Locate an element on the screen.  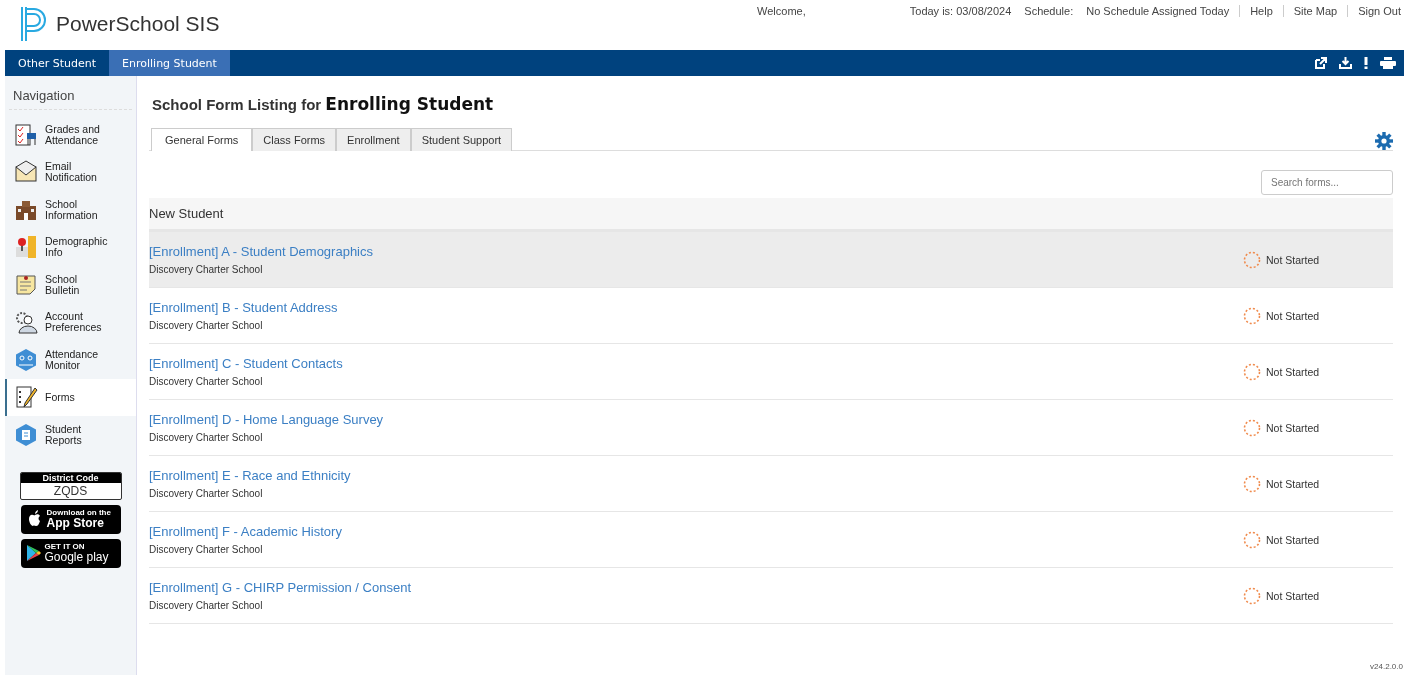
header-link: Sign Out is located at coordinates (1374, 11).